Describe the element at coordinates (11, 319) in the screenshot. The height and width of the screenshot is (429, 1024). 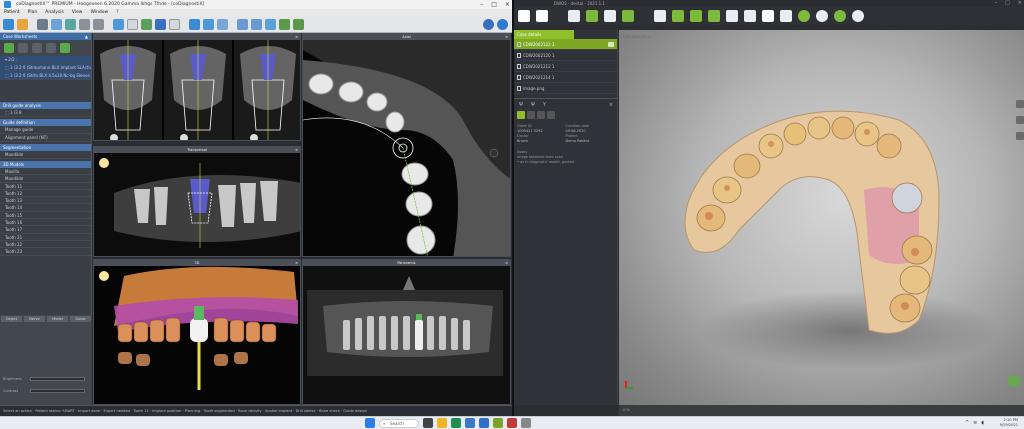
I see `tab-object: Object` at that location.